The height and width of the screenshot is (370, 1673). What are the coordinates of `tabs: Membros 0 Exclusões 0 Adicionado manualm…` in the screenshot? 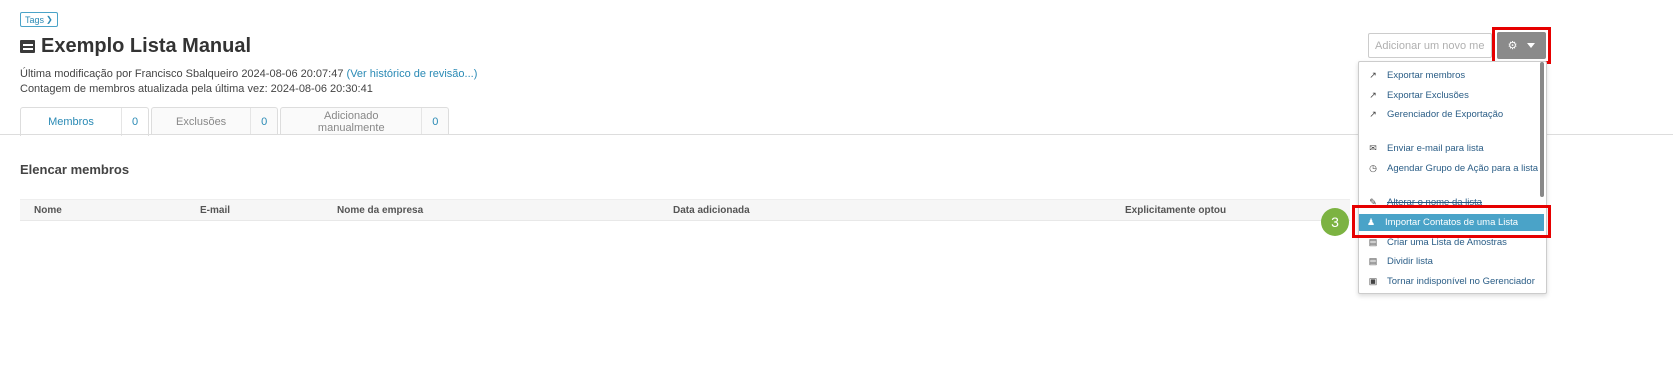 It's located at (235, 121).